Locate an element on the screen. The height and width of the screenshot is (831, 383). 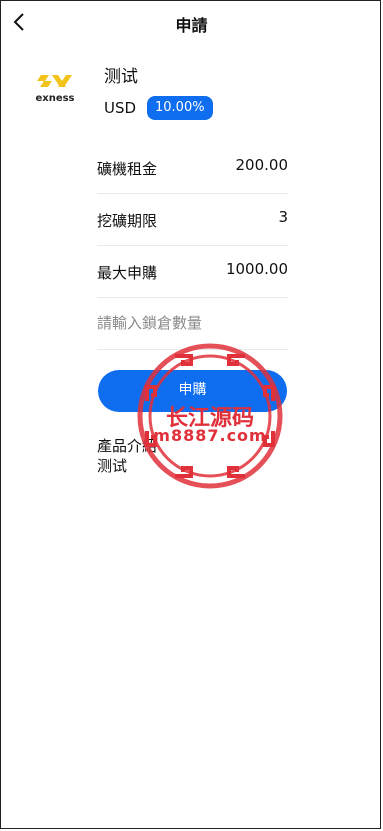
description-text: 测试 is located at coordinates (112, 466).